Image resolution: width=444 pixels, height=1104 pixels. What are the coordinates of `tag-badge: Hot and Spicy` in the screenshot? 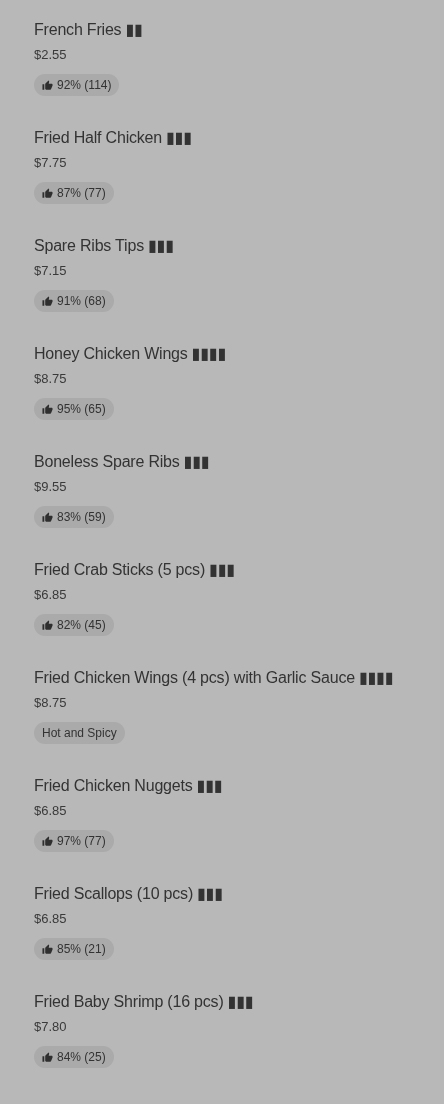 It's located at (79, 733).